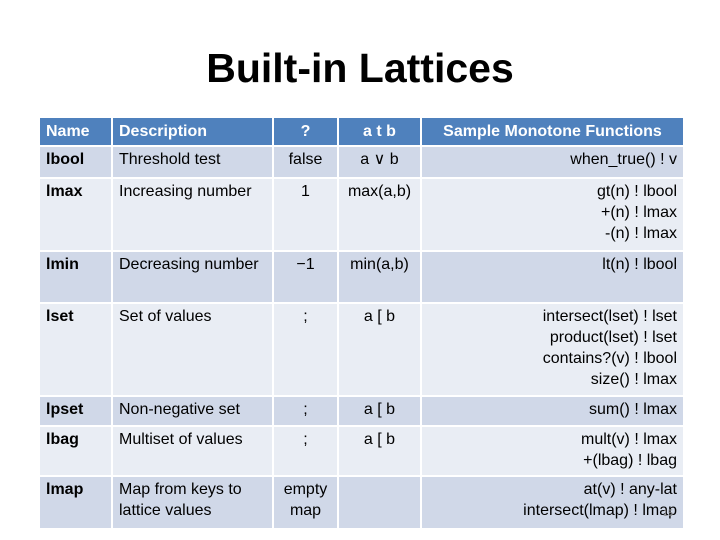  Describe the element at coordinates (192, 502) in the screenshot. I see `cell-description: Map from keys to lattice values` at that location.